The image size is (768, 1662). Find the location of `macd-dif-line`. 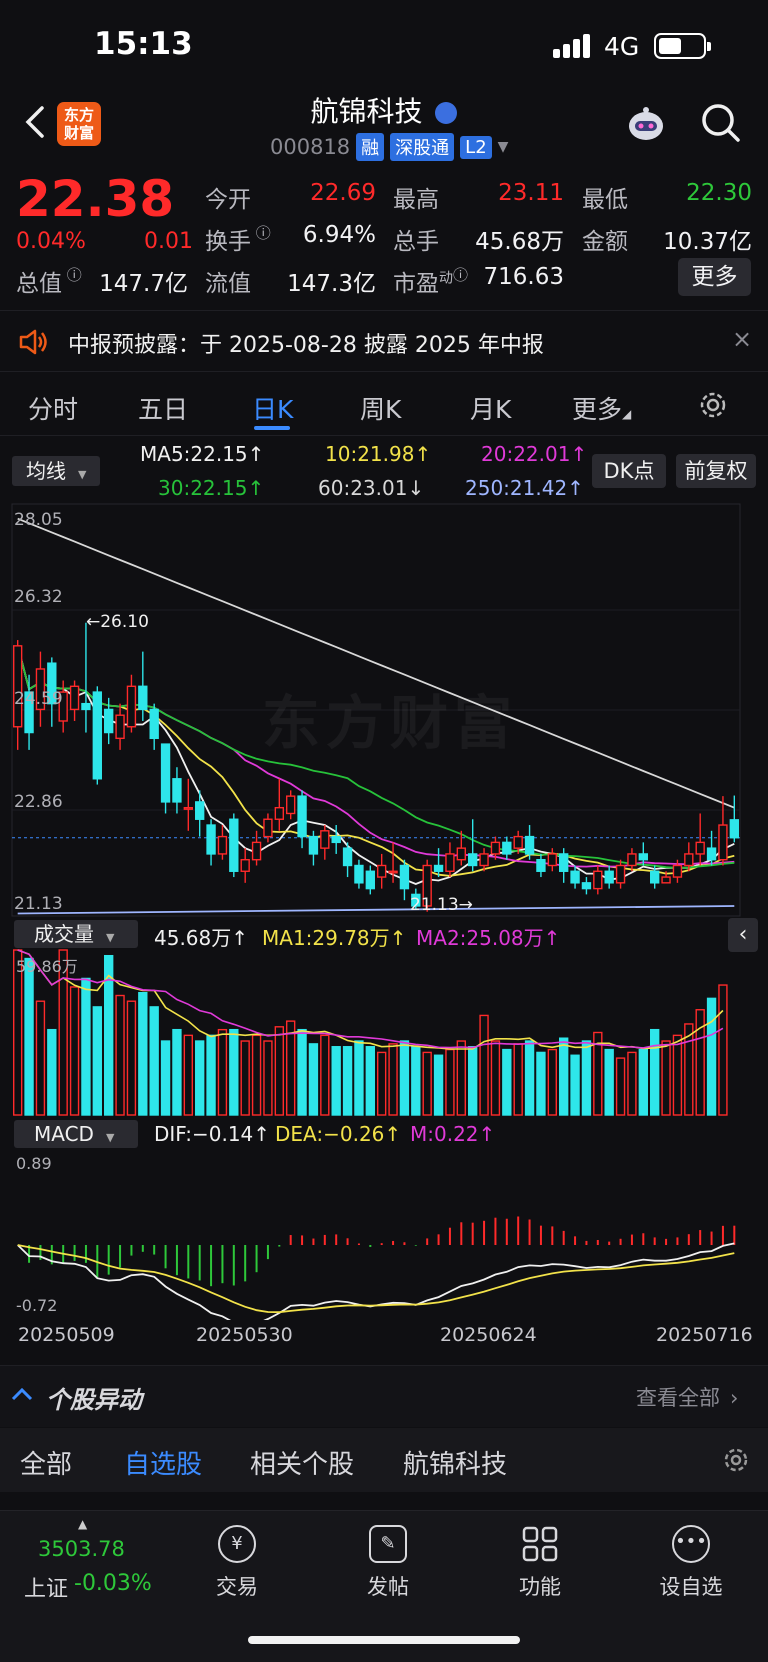

macd-dif-line is located at coordinates (376, 1281).